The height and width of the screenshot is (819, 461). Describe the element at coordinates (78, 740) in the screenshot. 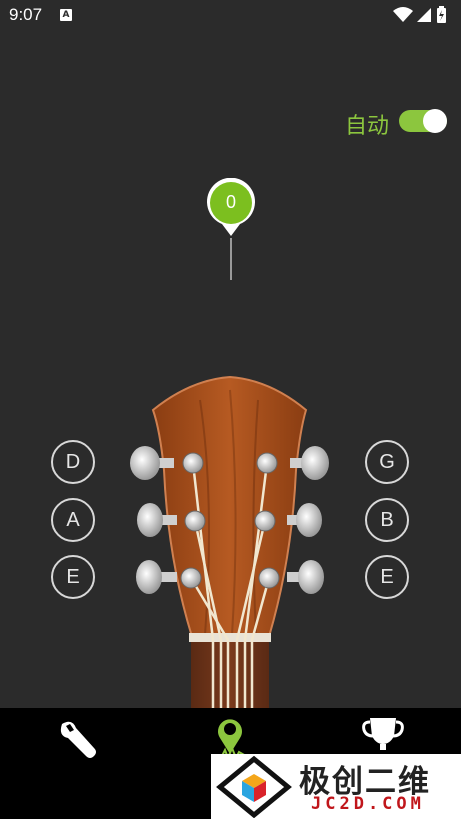

I see `wrench-icon` at that location.